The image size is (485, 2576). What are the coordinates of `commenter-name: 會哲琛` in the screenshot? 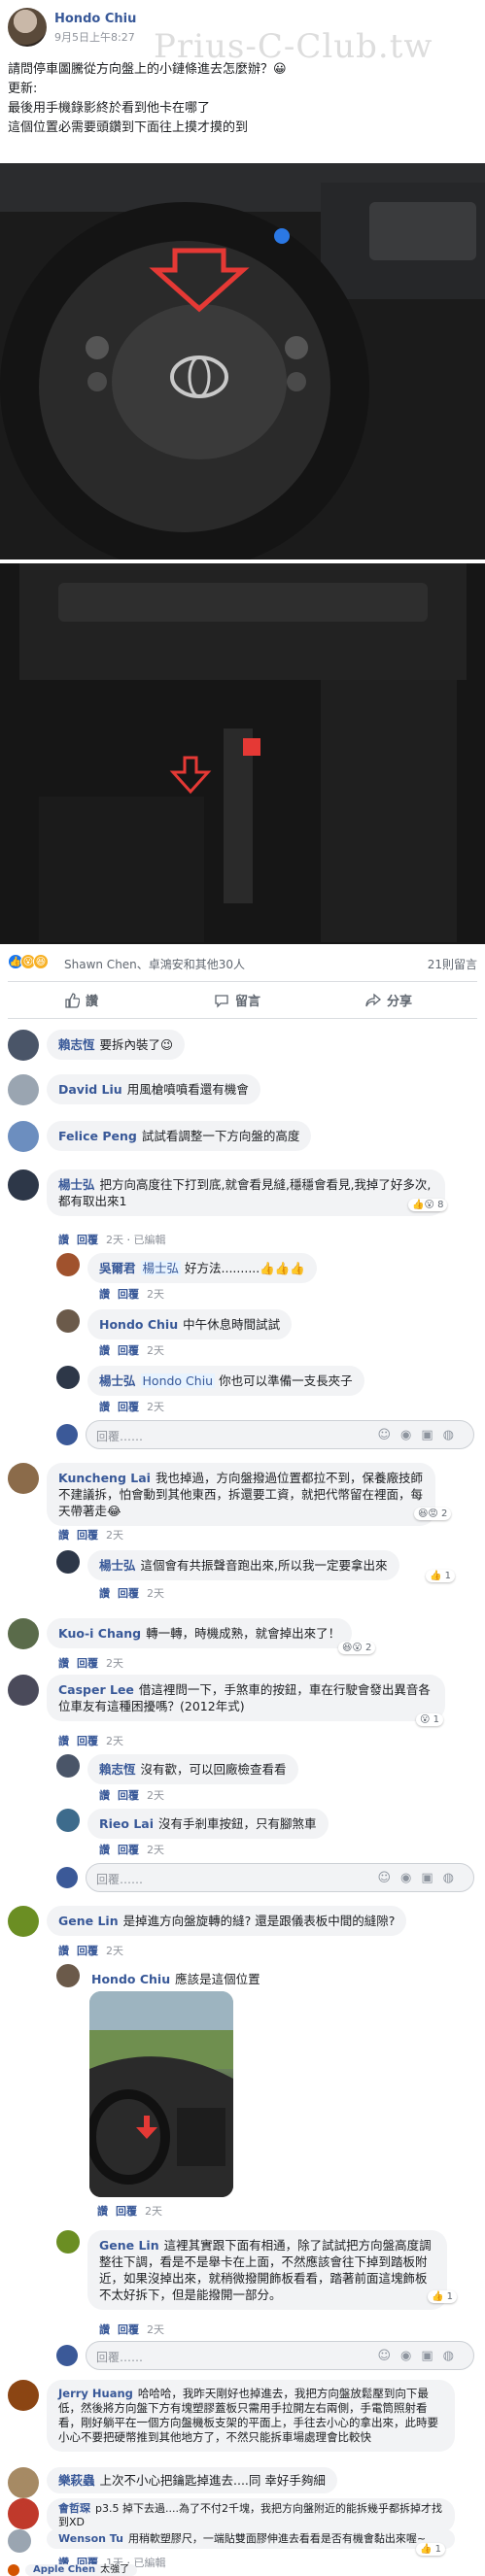 It's located at (74, 2508).